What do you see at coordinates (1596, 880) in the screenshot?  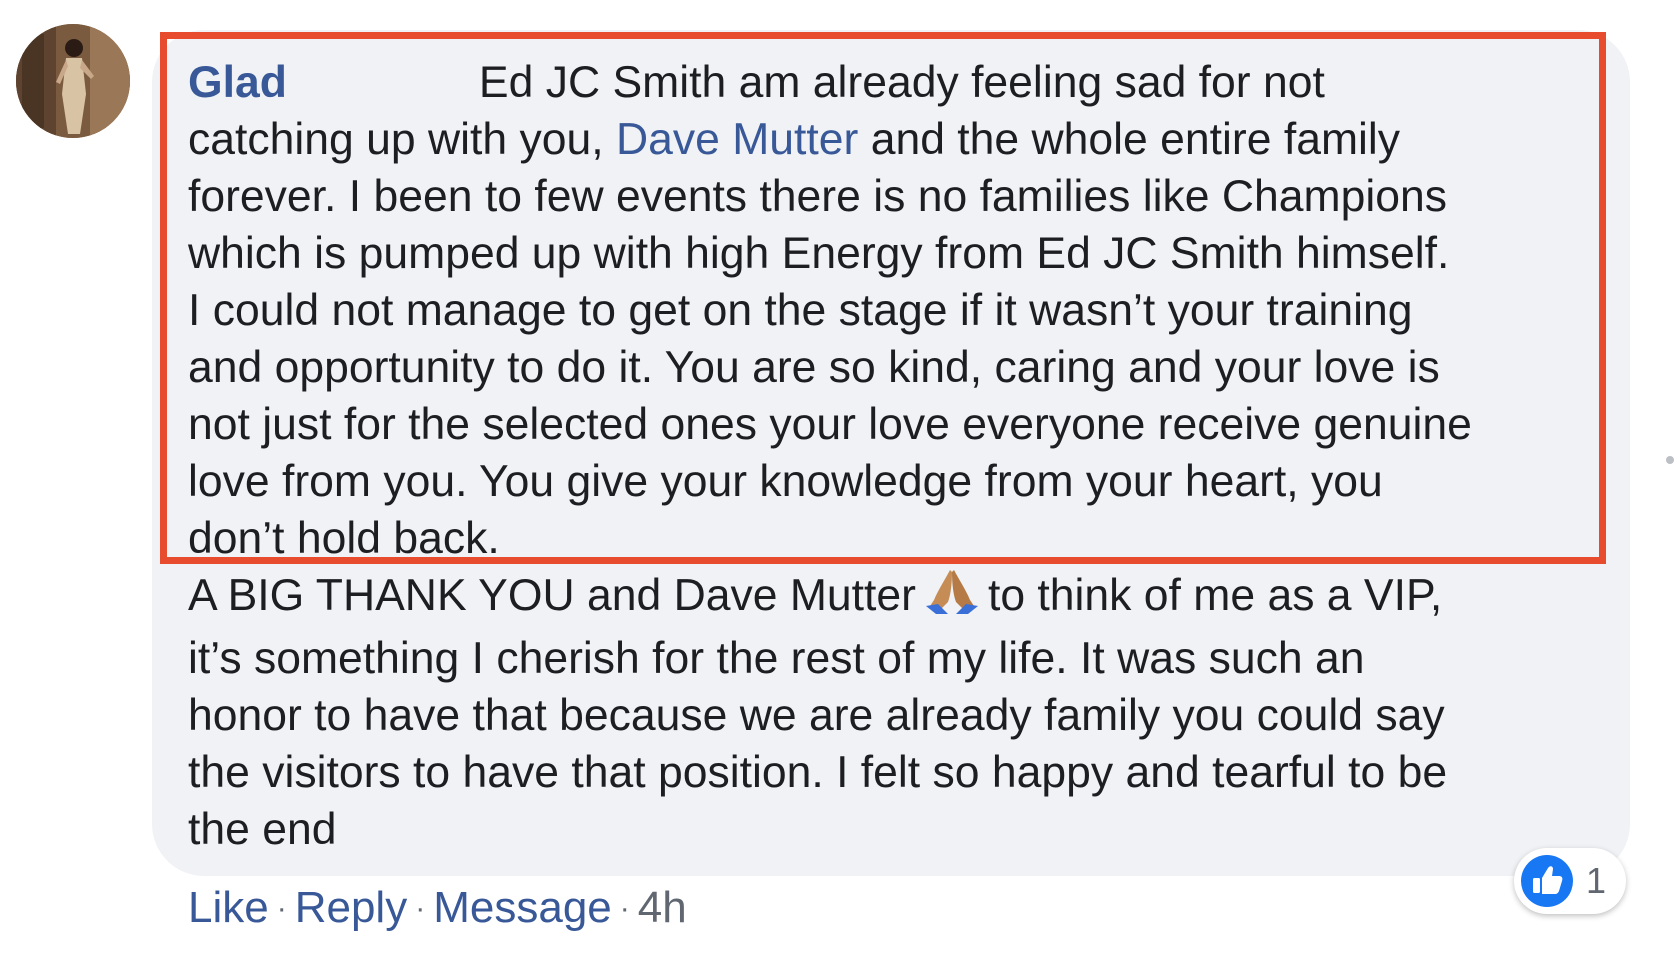 I see `reaction-count: 1` at bounding box center [1596, 880].